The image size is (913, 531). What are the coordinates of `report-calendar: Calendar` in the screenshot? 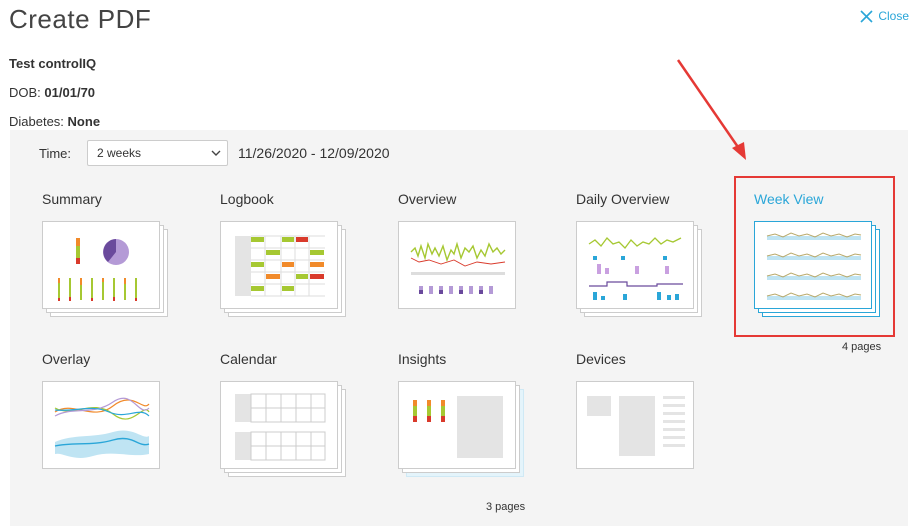 It's located at (290, 414).